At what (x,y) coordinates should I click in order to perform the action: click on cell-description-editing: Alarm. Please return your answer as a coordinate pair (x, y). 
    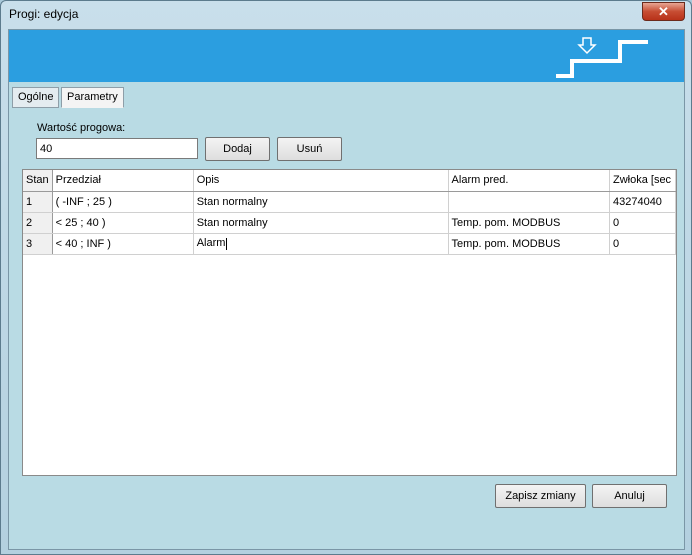
    Looking at the image, I should click on (321, 244).